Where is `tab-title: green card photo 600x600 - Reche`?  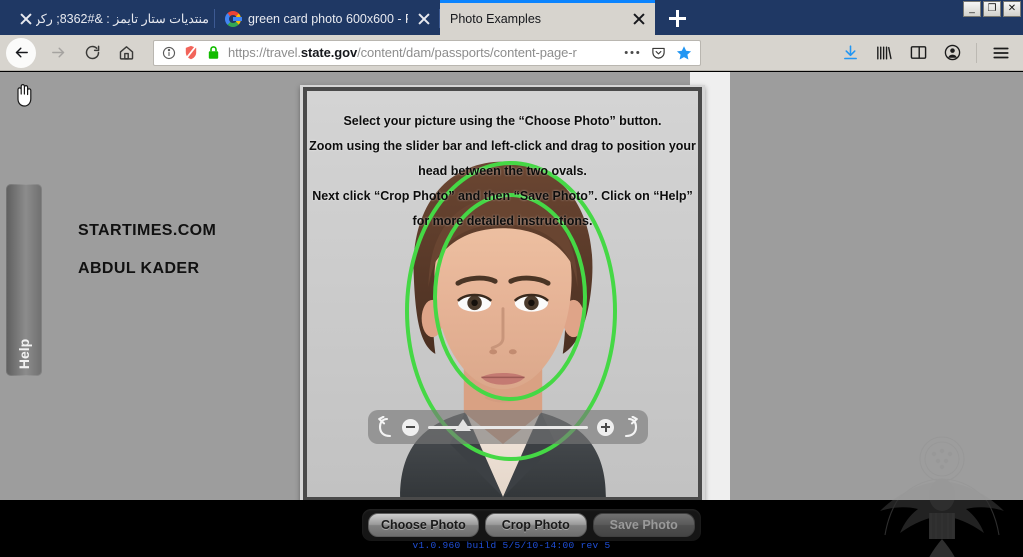
tab-title: green card photo 600x600 - Reche is located at coordinates (328, 18).